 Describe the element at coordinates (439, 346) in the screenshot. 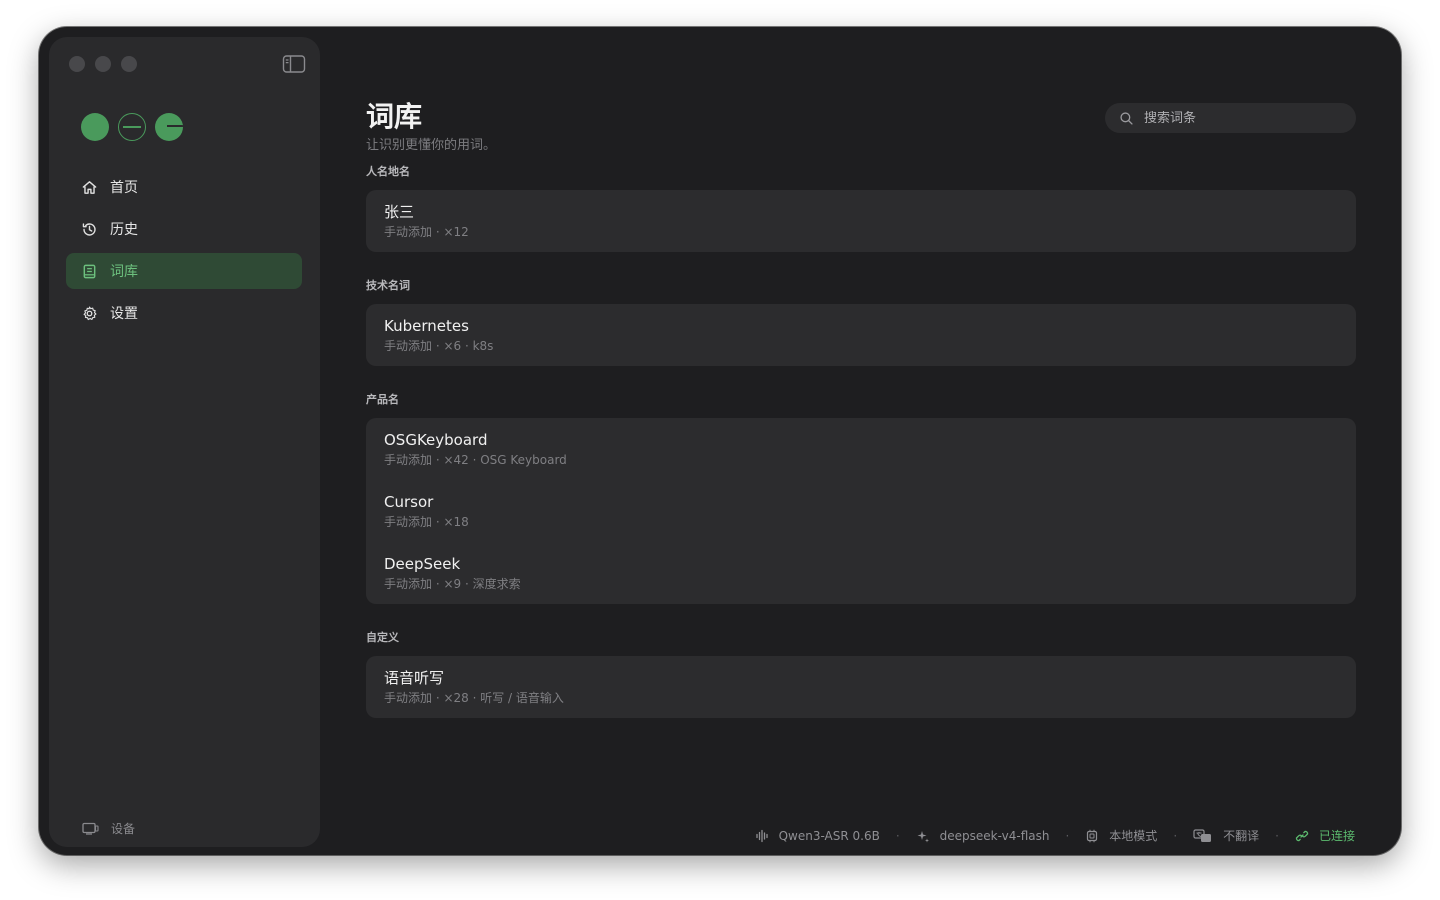

I see `entry-meta: 手动添加 · ×6 · k8s` at that location.